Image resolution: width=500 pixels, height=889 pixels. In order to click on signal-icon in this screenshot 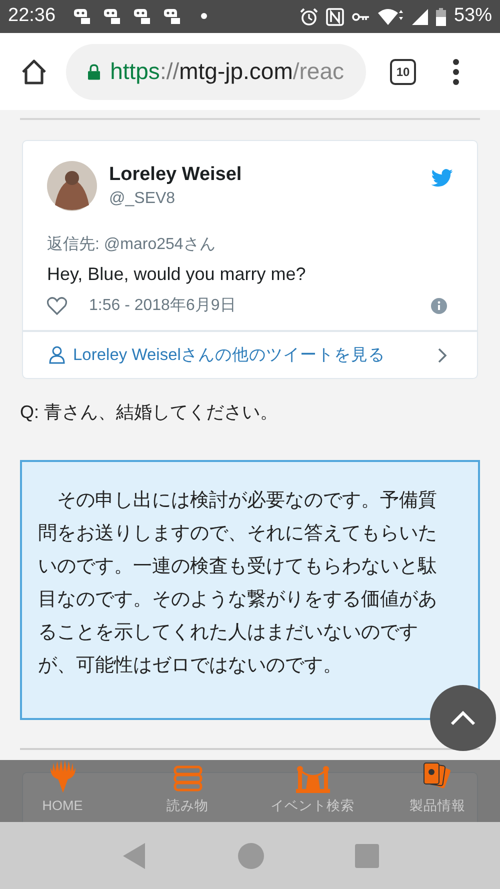, I will do `click(420, 16)`.